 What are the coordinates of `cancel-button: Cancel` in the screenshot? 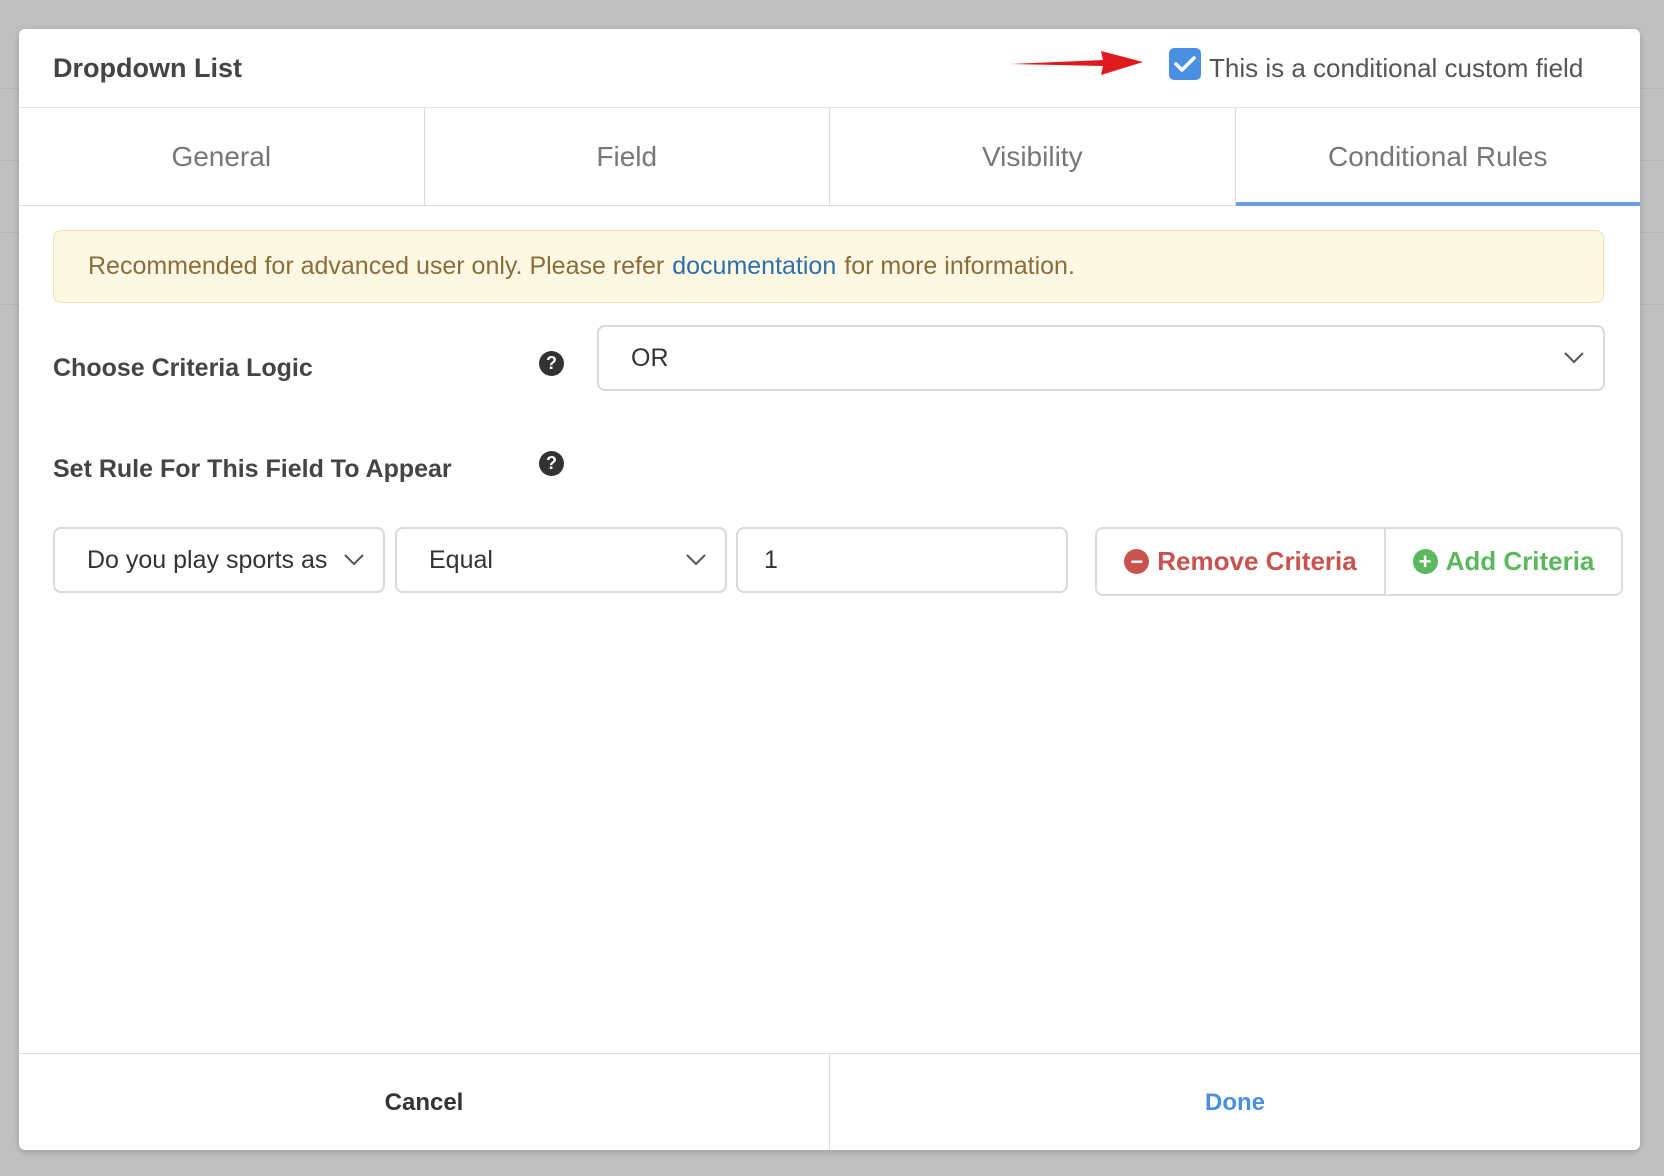 It's located at (424, 1102).